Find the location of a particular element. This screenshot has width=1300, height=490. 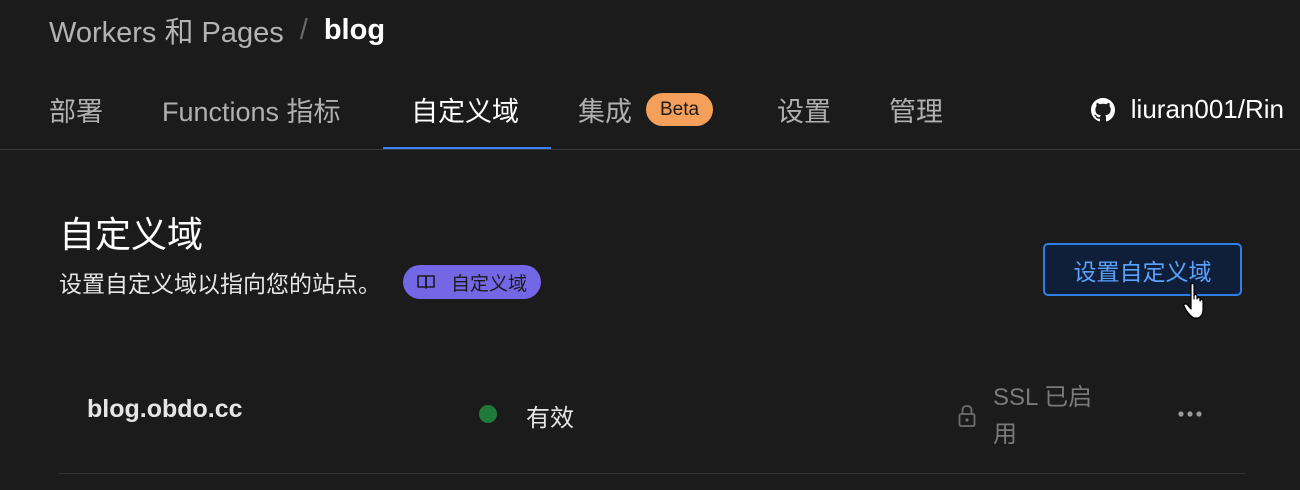

tab-label: Functions 指标 is located at coordinates (251, 112).